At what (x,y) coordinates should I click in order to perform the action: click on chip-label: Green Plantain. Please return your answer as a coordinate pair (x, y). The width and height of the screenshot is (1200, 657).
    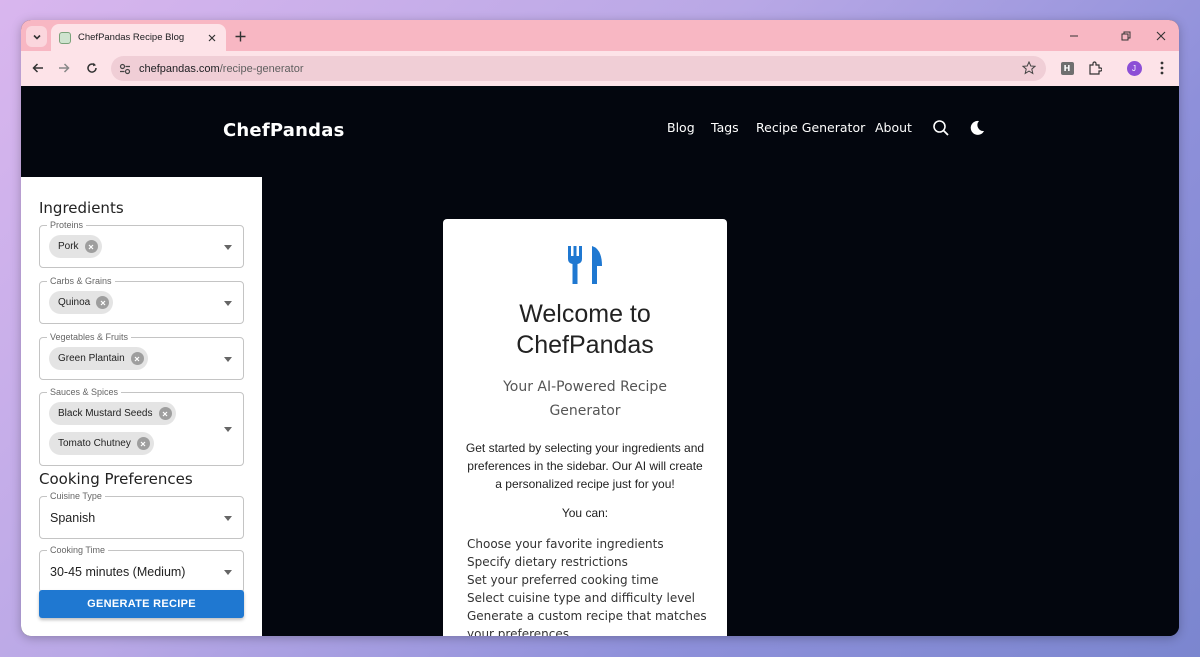
    Looking at the image, I should click on (91, 358).